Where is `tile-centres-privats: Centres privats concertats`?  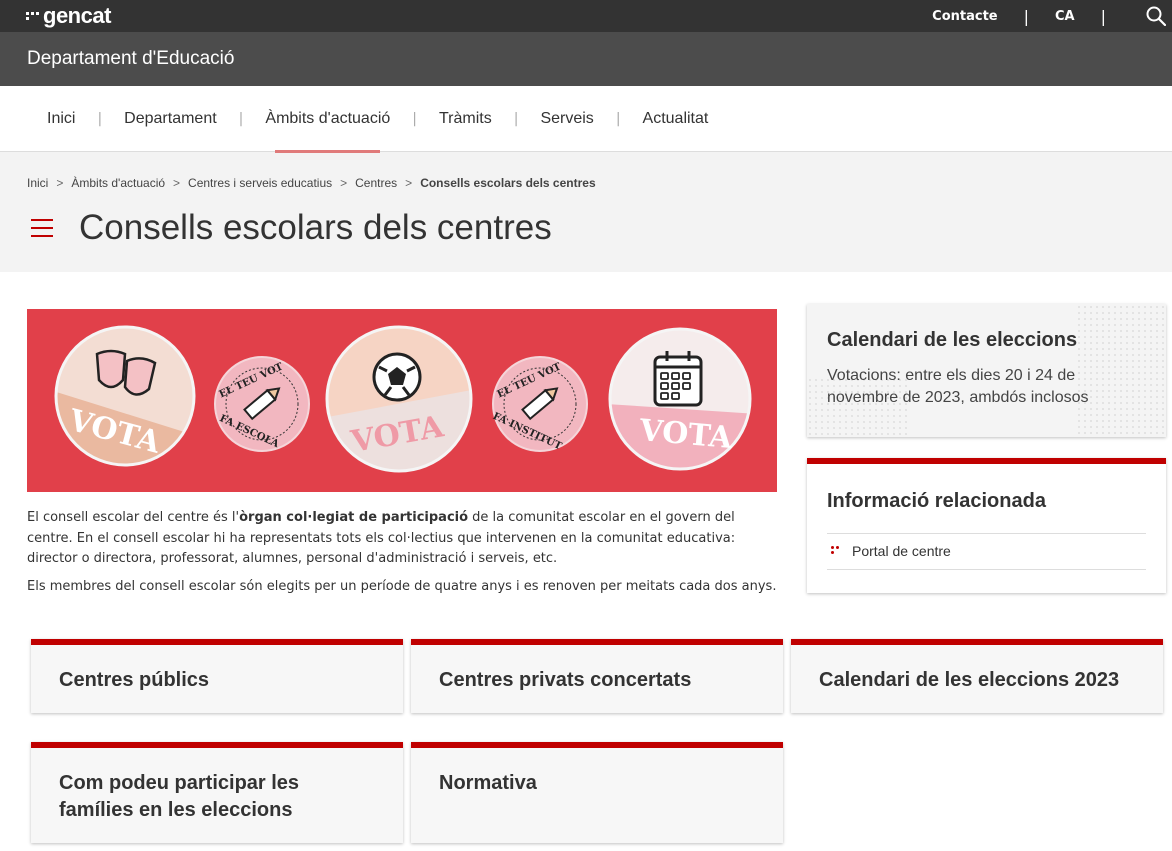
tile-centres-privats: Centres privats concertats is located at coordinates (597, 676).